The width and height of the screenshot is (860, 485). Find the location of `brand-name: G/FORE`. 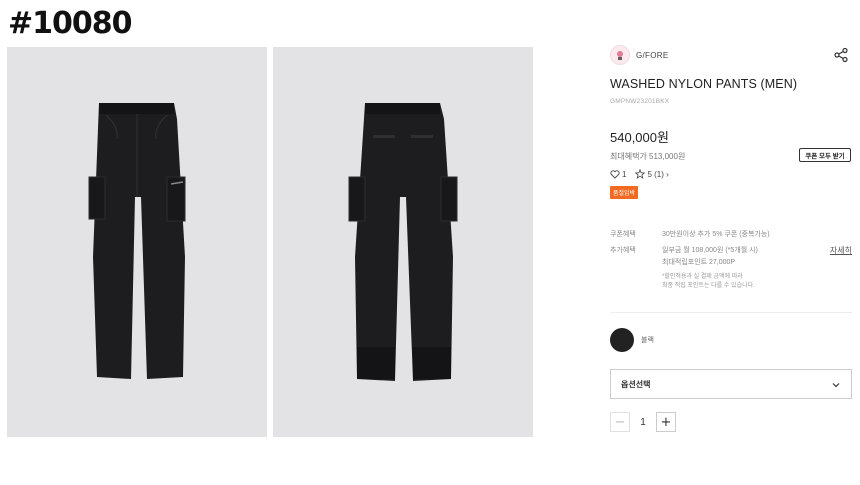

brand-name: G/FORE is located at coordinates (652, 55).